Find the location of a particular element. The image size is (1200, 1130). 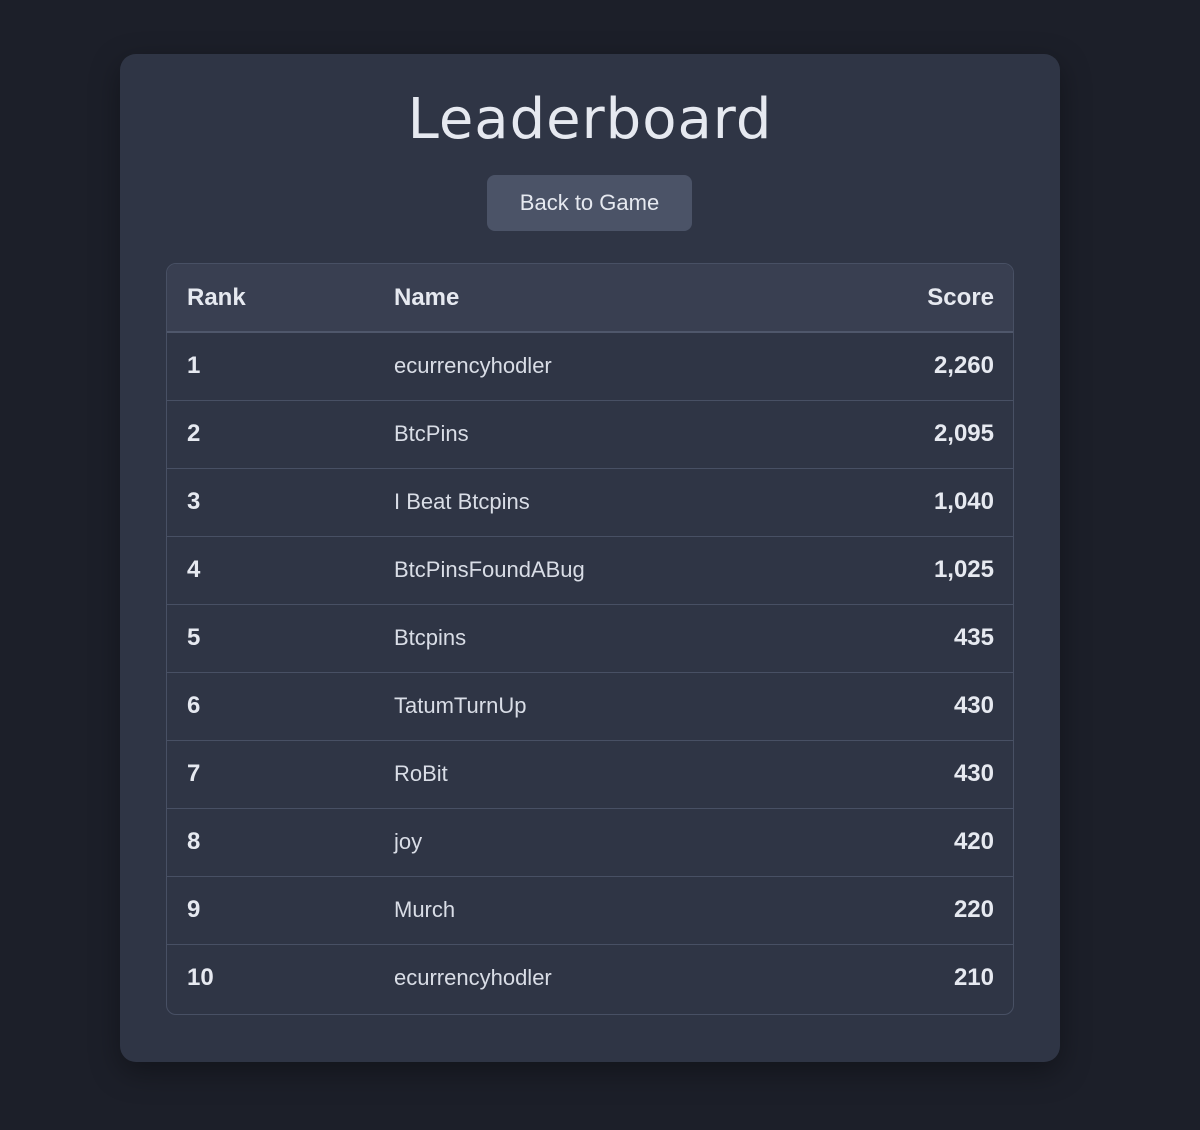

name-cell: joy is located at coordinates (408, 841).